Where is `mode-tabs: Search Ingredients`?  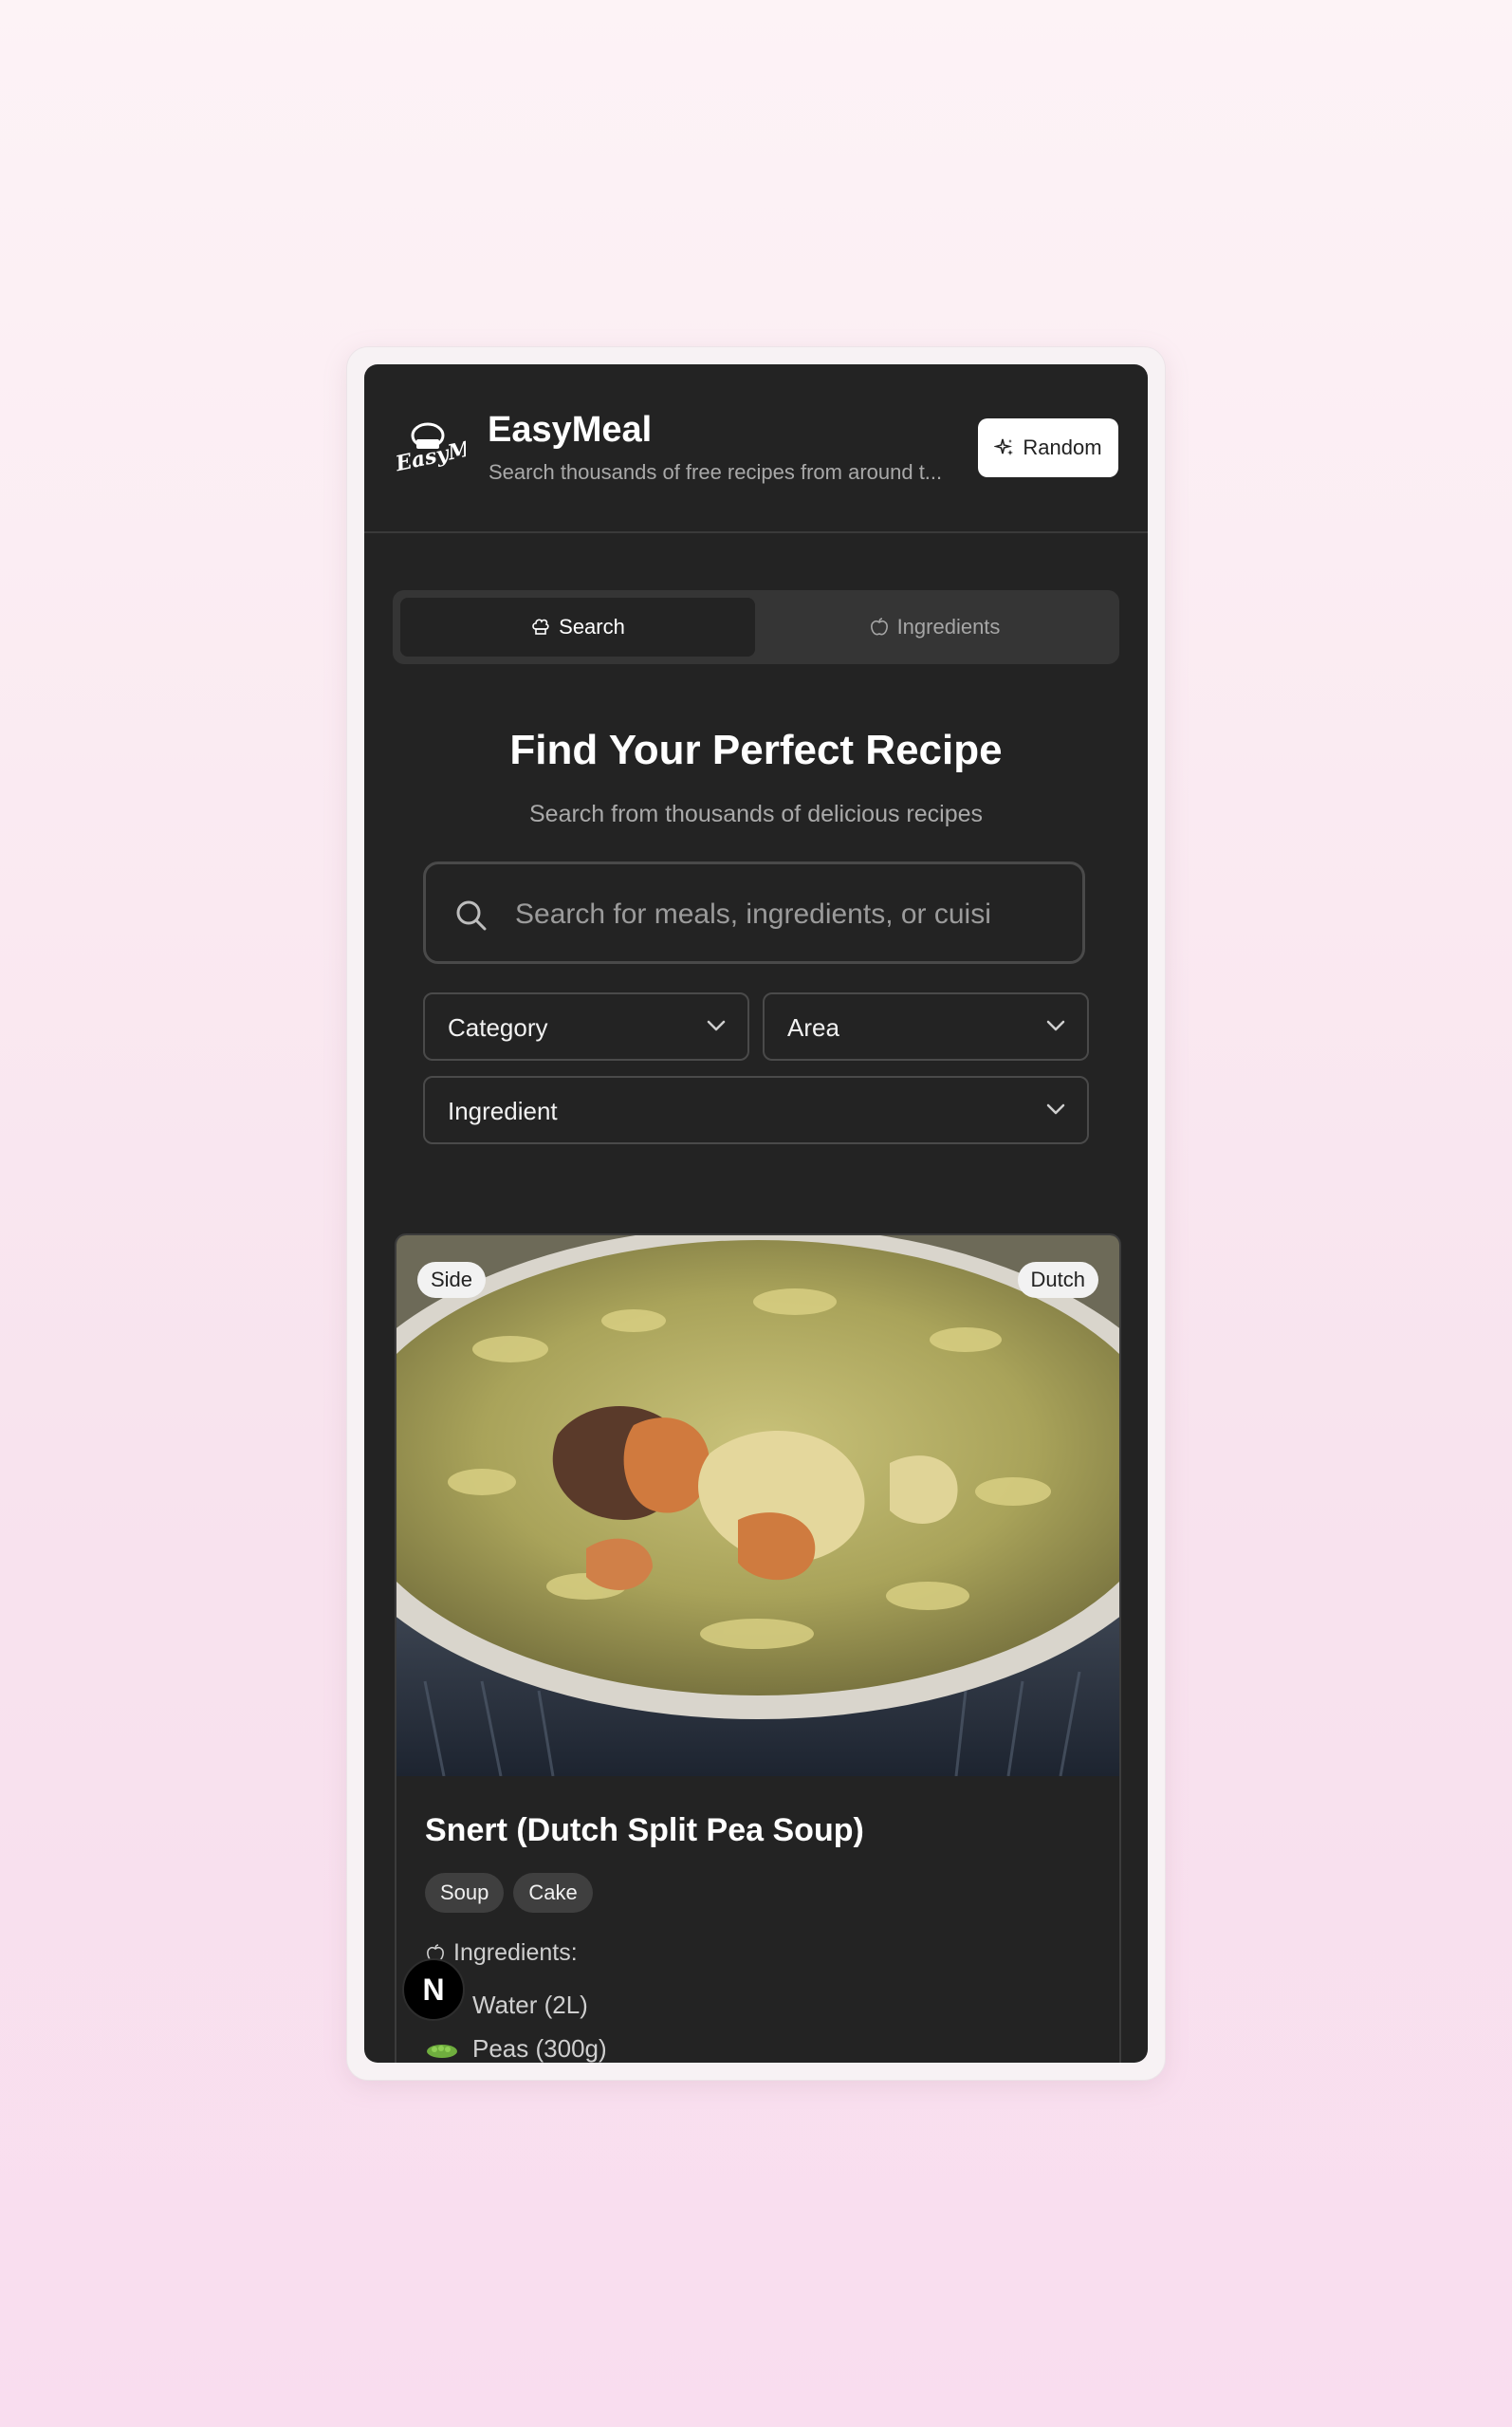 mode-tabs: Search Ingredients is located at coordinates (756, 627).